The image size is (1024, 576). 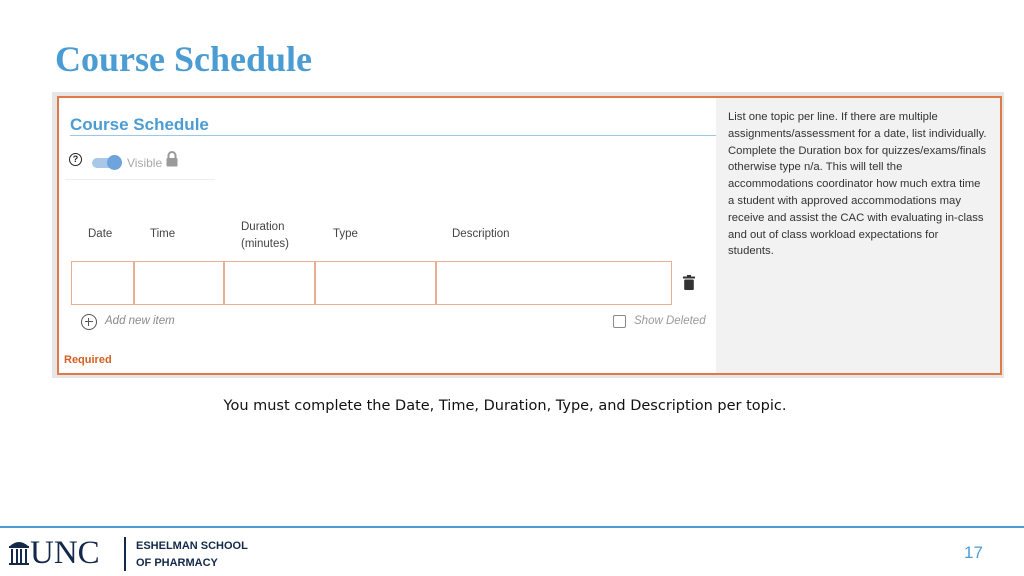 What do you see at coordinates (184, 59) in the screenshot?
I see `slide-title: Course Schedule` at bounding box center [184, 59].